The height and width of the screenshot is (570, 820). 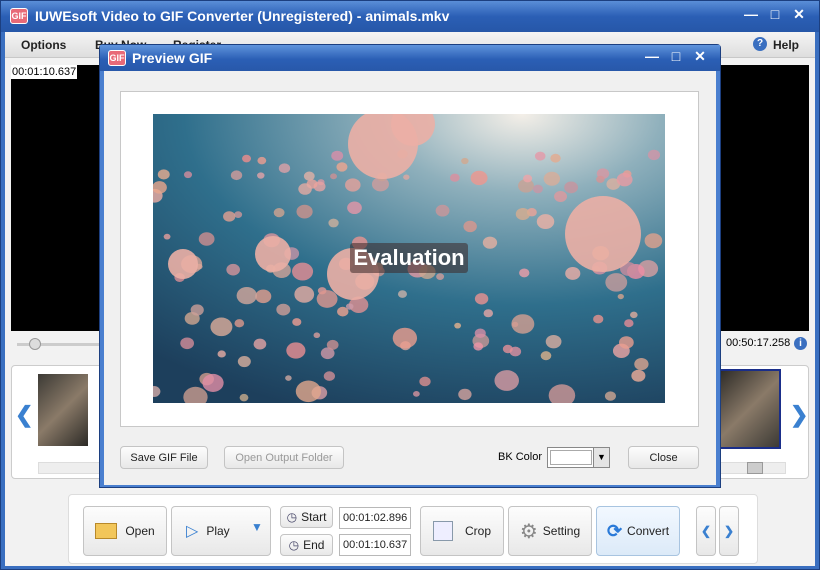 I want to click on convert-label: Convert, so click(x=648, y=531).